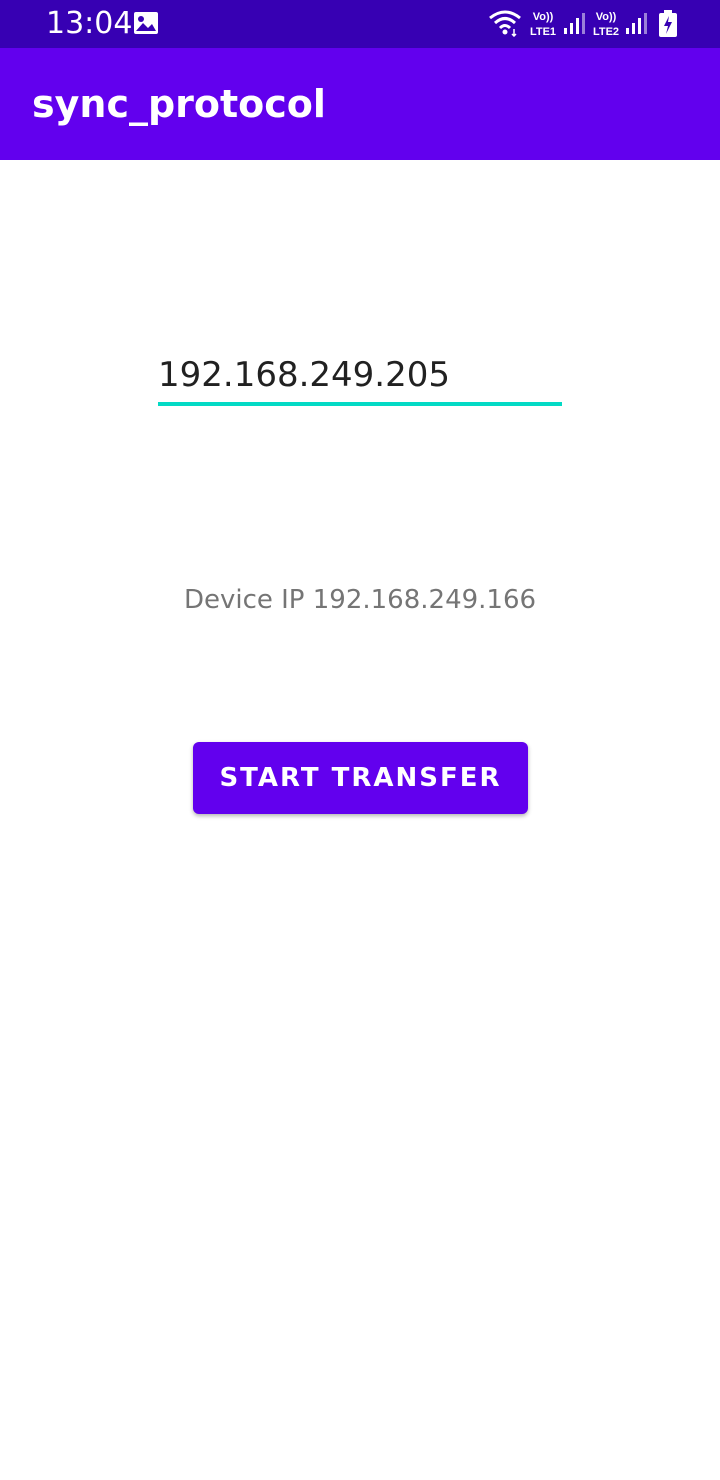 The image size is (720, 1480). What do you see at coordinates (543, 32) in the screenshot?
I see `lte1-label: LTE1` at bounding box center [543, 32].